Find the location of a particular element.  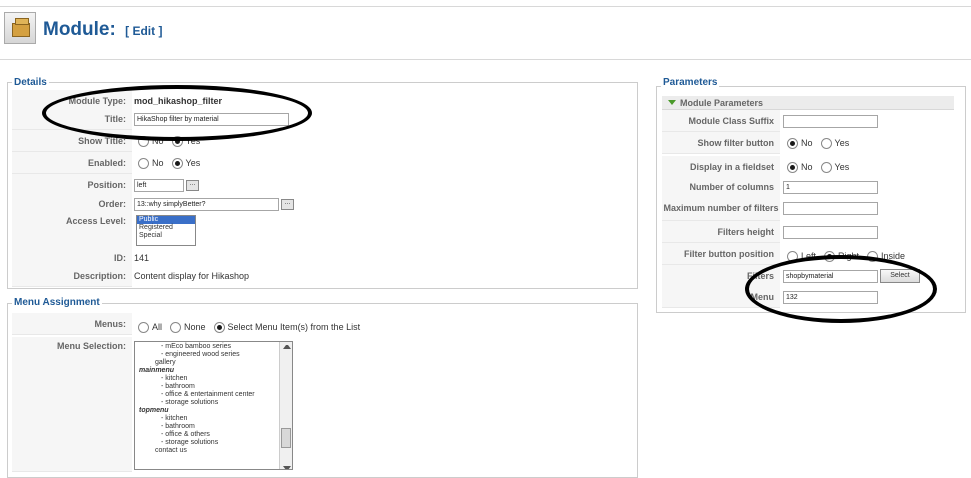

button-position-inside-label: Inside is located at coordinates (893, 256).